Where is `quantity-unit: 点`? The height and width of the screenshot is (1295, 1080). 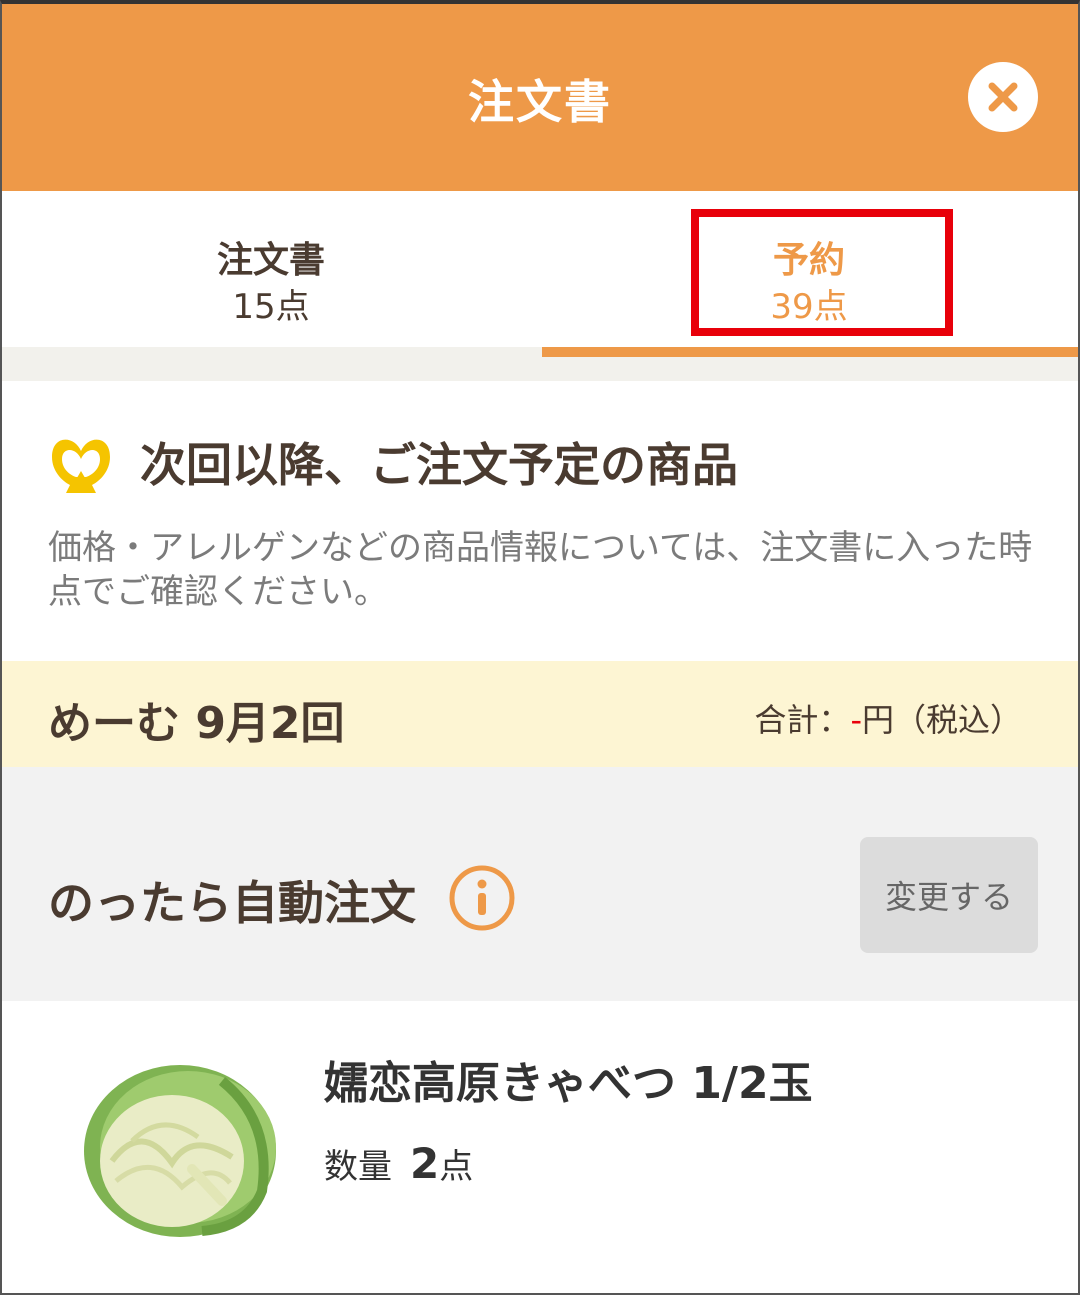 quantity-unit: 点 is located at coordinates (456, 1167).